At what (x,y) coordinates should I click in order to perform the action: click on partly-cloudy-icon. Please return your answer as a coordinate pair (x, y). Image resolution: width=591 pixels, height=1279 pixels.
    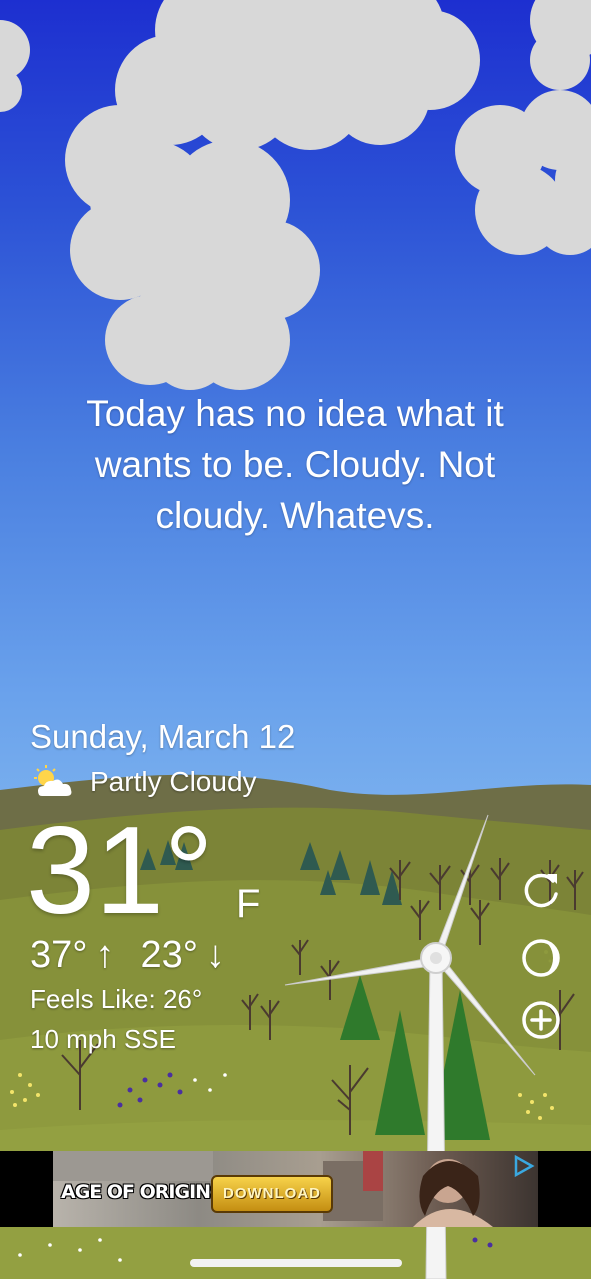
    Looking at the image, I should click on (53, 780).